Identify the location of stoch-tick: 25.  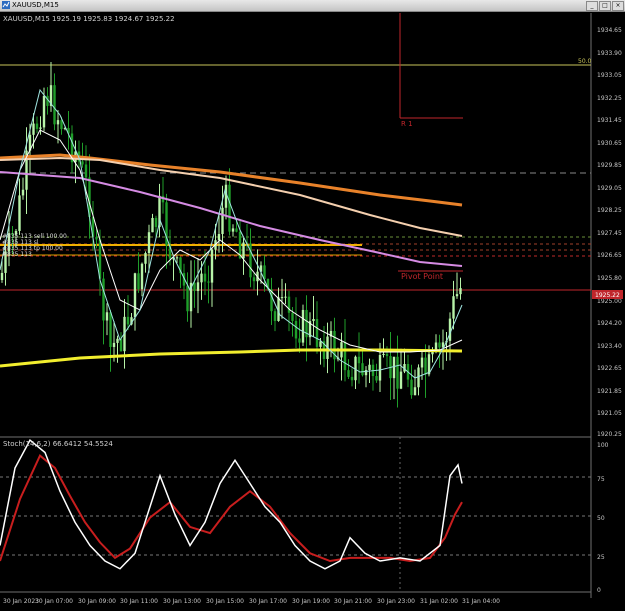
(601, 557).